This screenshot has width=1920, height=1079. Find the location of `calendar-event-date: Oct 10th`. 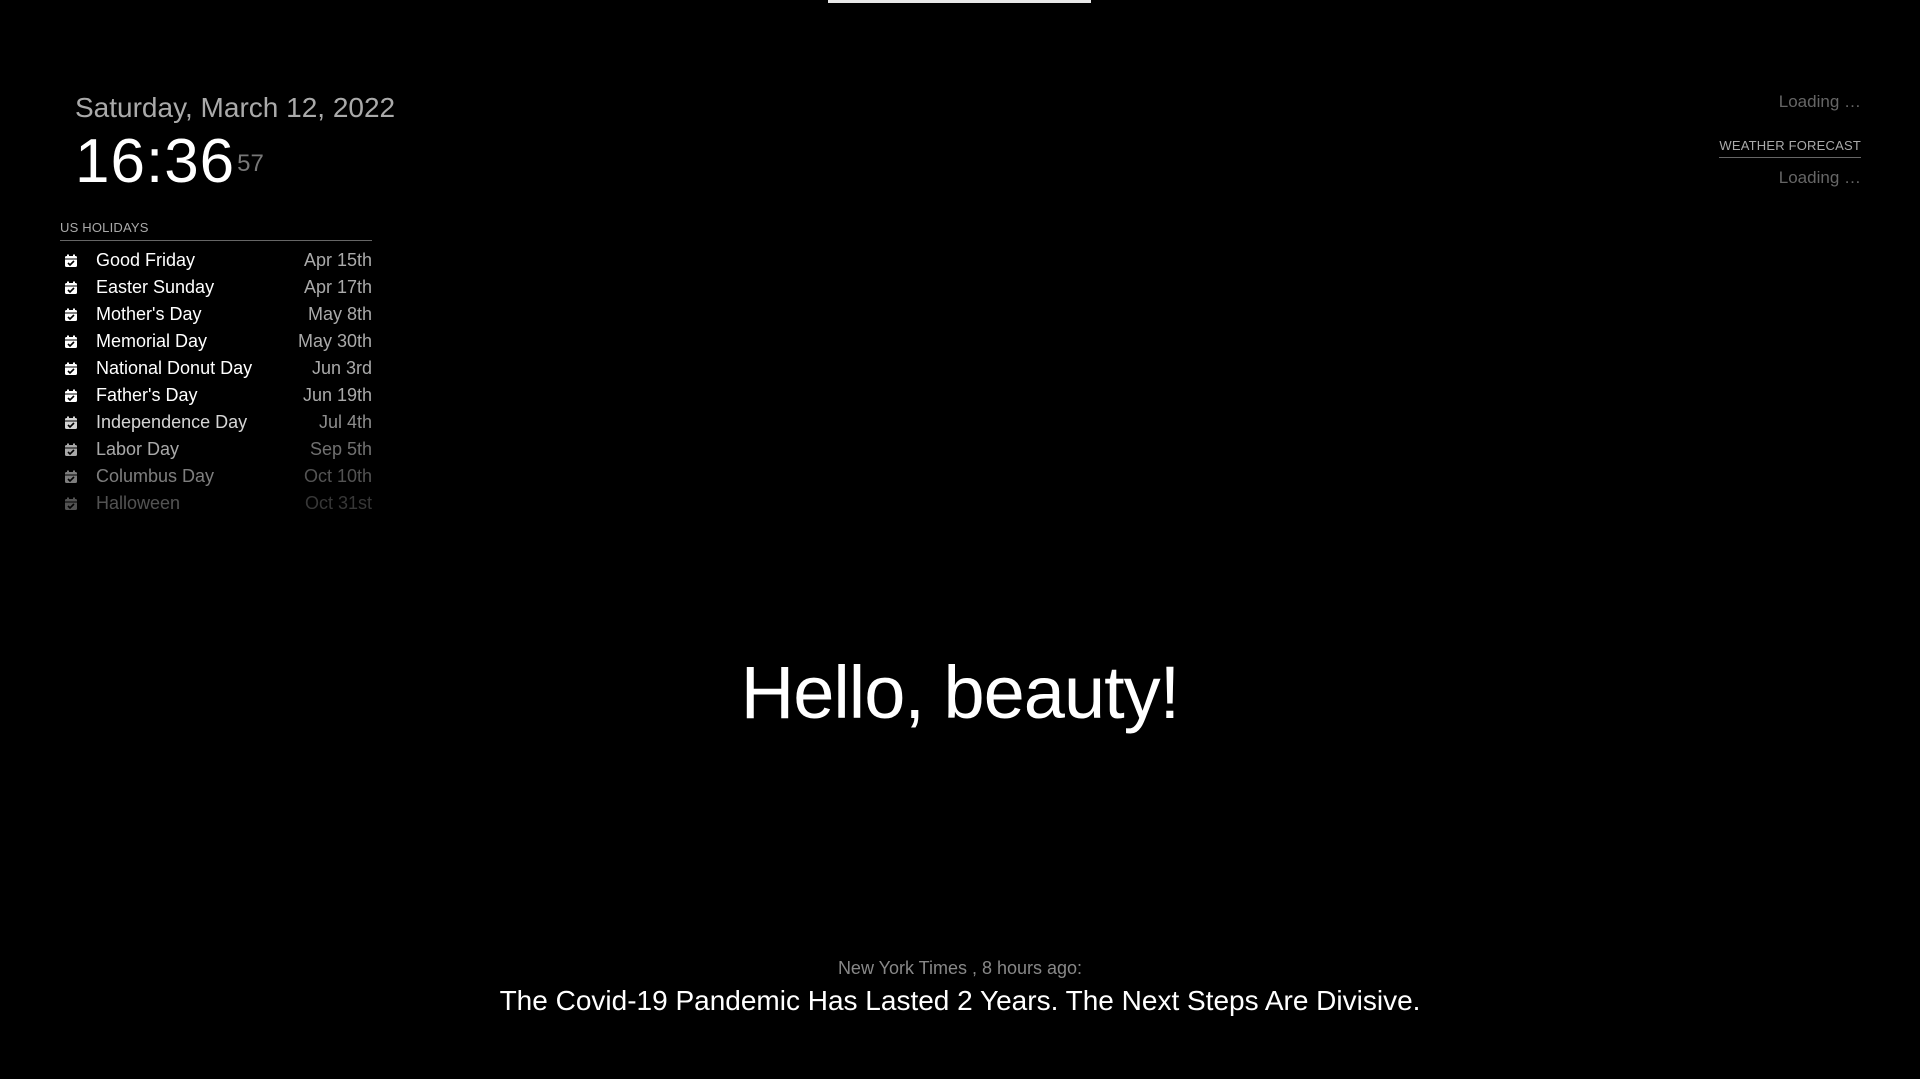

calendar-event-date: Oct 10th is located at coordinates (337, 476).